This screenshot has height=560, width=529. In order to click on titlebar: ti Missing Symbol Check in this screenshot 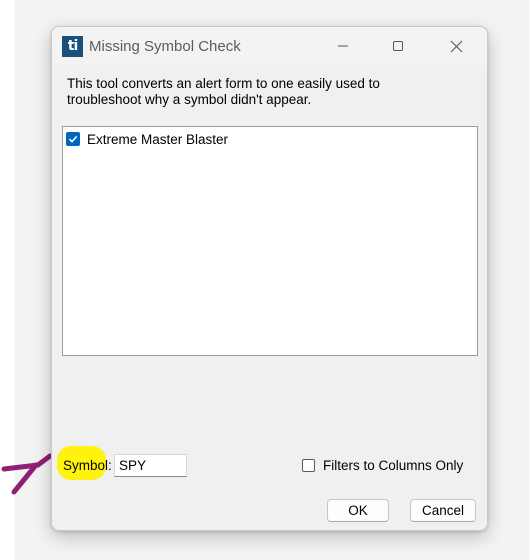, I will do `click(269, 46)`.